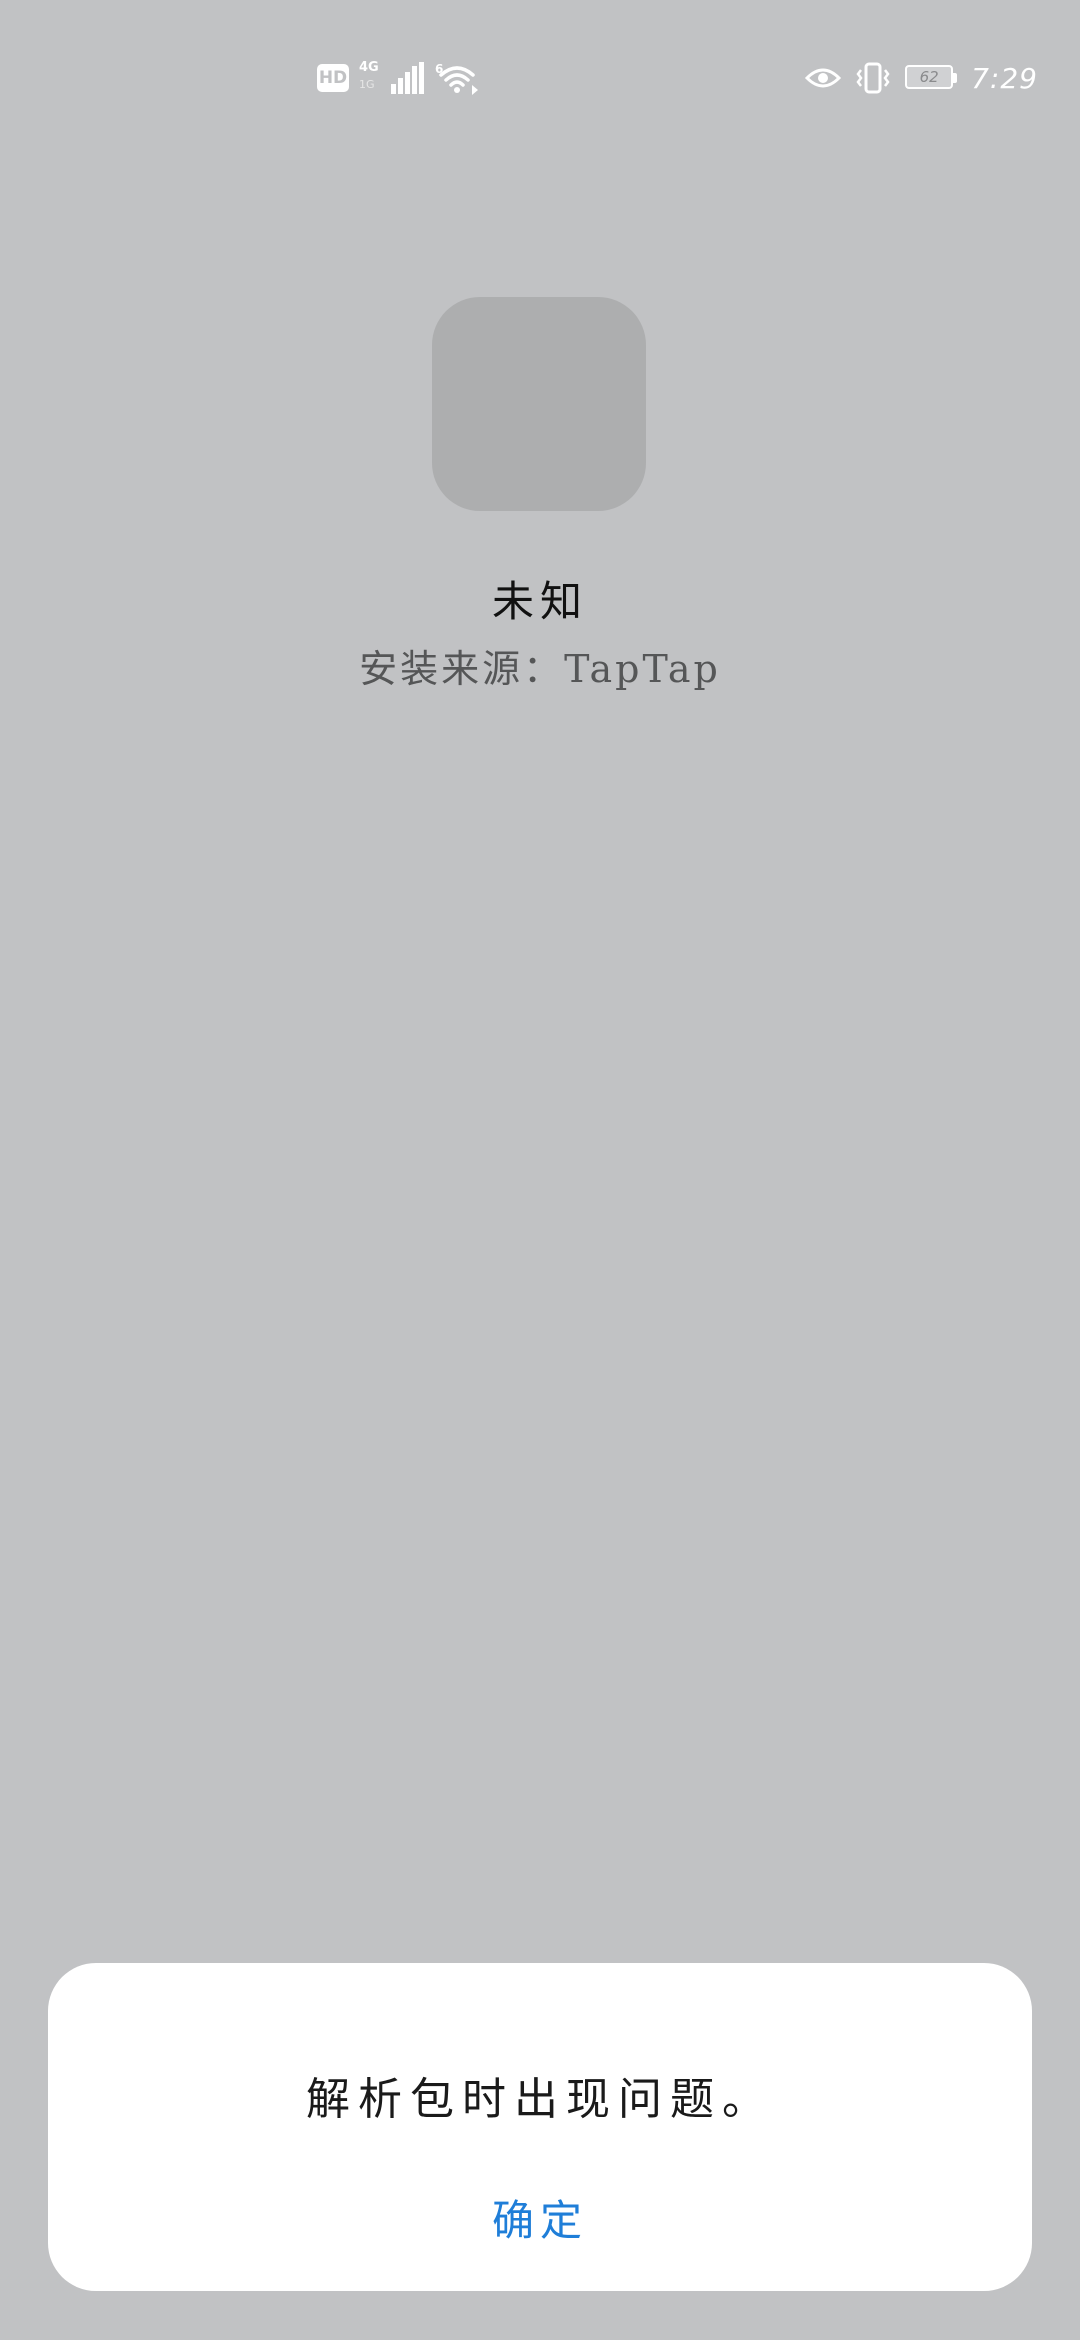 This screenshot has height=2340, width=1080. I want to click on dialog-message: 解析包时出现问题。, so click(540, 2099).